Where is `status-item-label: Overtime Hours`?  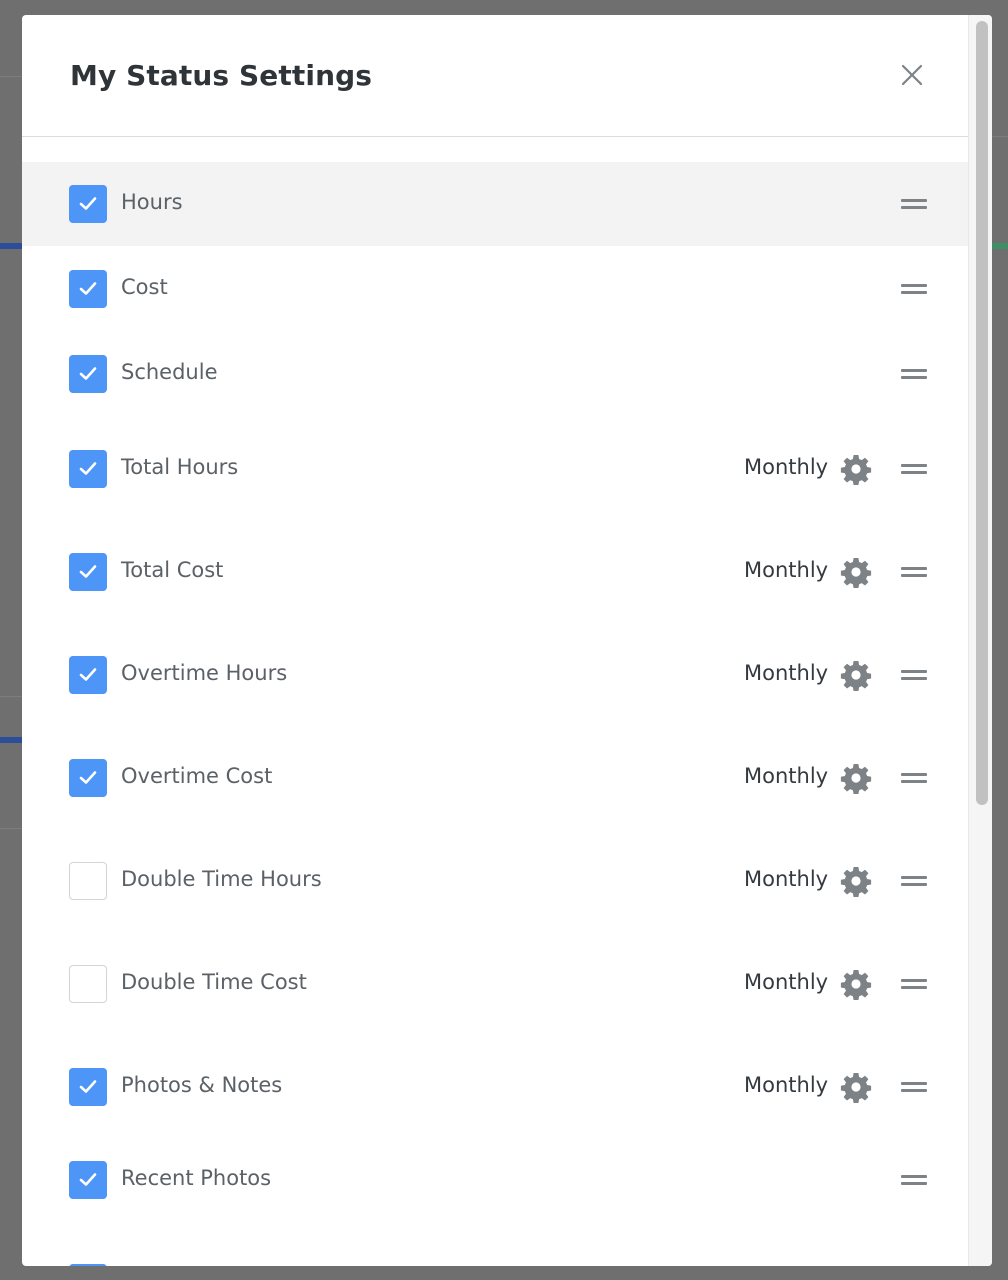 status-item-label: Overtime Hours is located at coordinates (204, 672).